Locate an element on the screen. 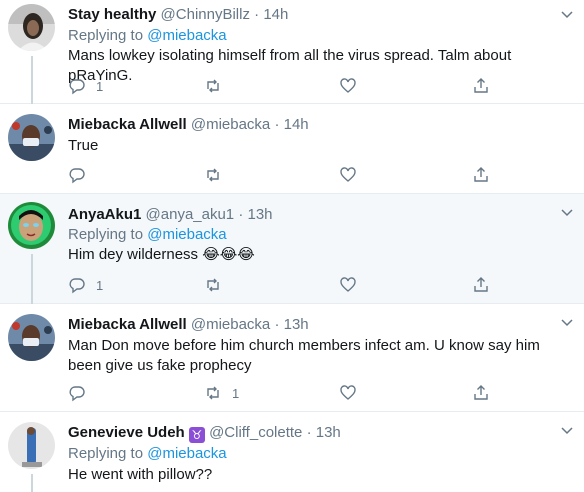 This screenshot has width=584, height=492. handle: @anya_aku1 is located at coordinates (190, 214).